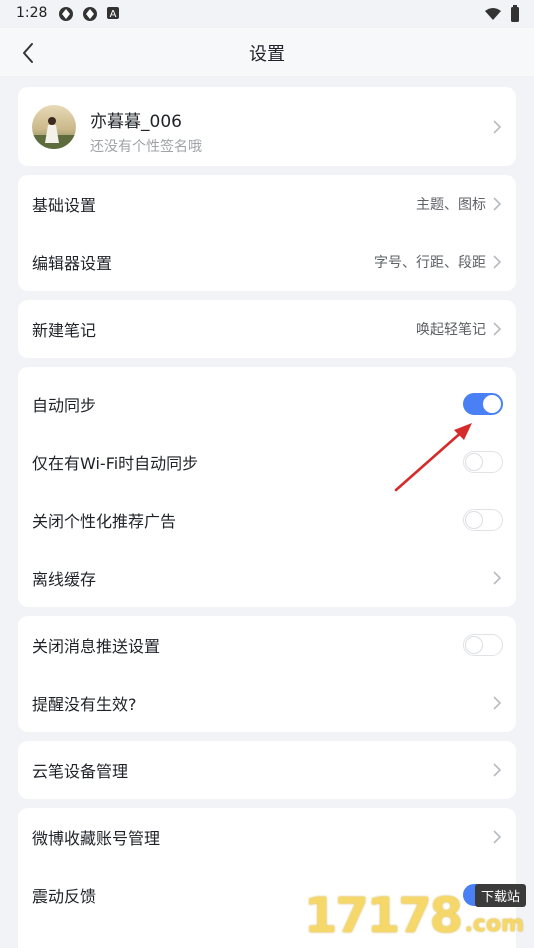  I want to click on row-value: 主题、图标, so click(451, 205).